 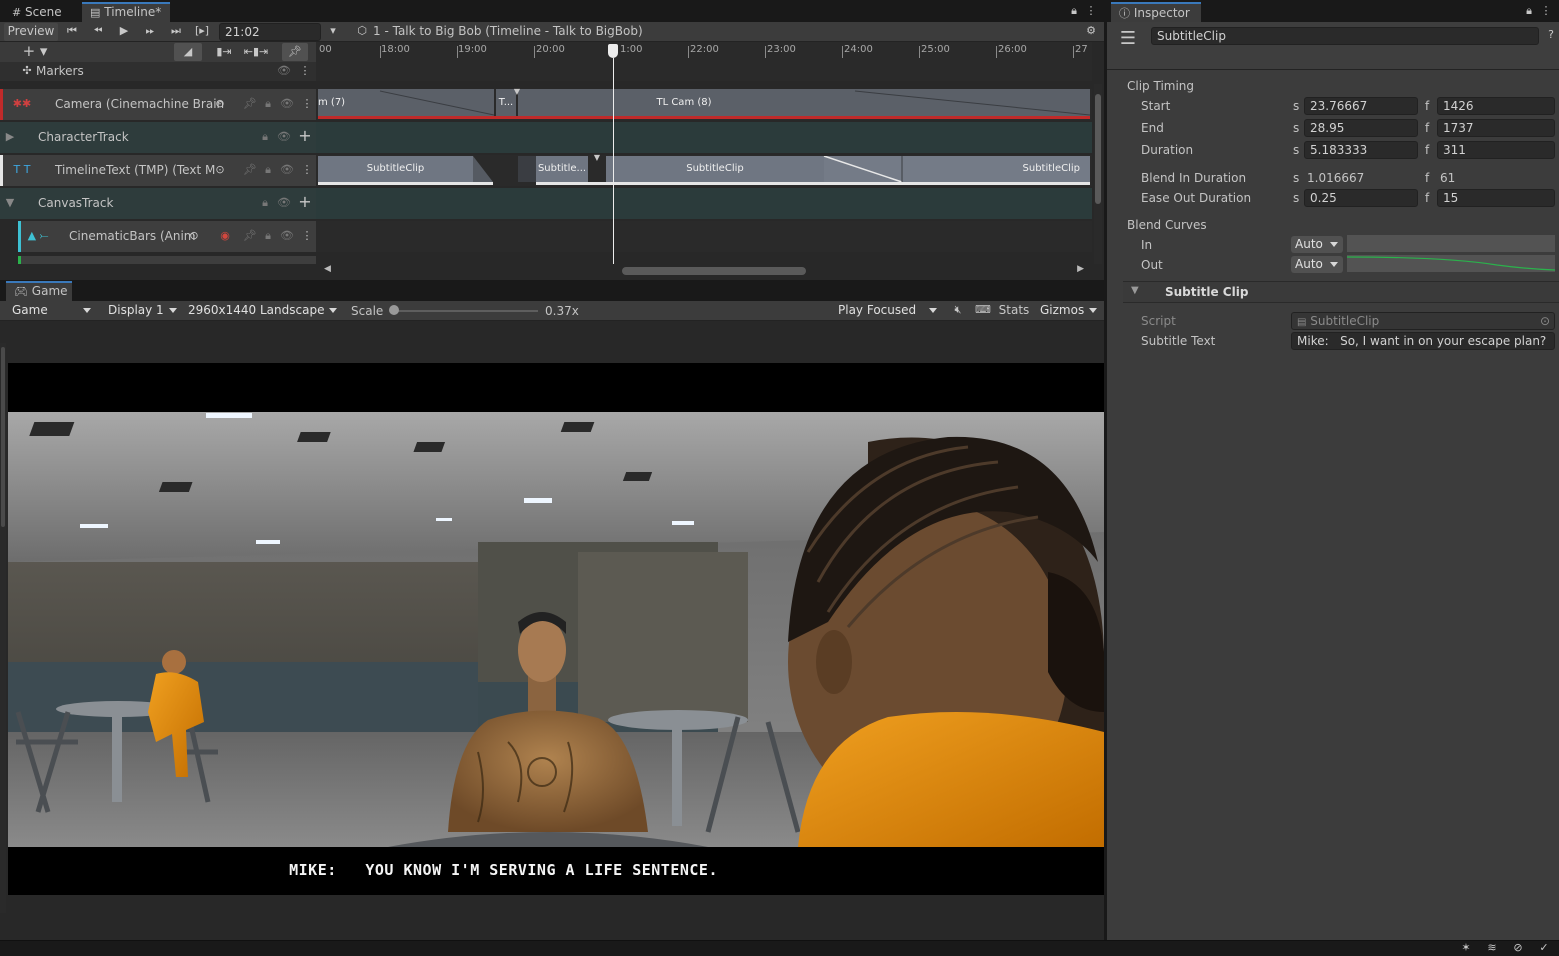 What do you see at coordinates (1341, 292) in the screenshot?
I see `subtitle-clip-component-header: ▼ Subtitle Clip` at bounding box center [1341, 292].